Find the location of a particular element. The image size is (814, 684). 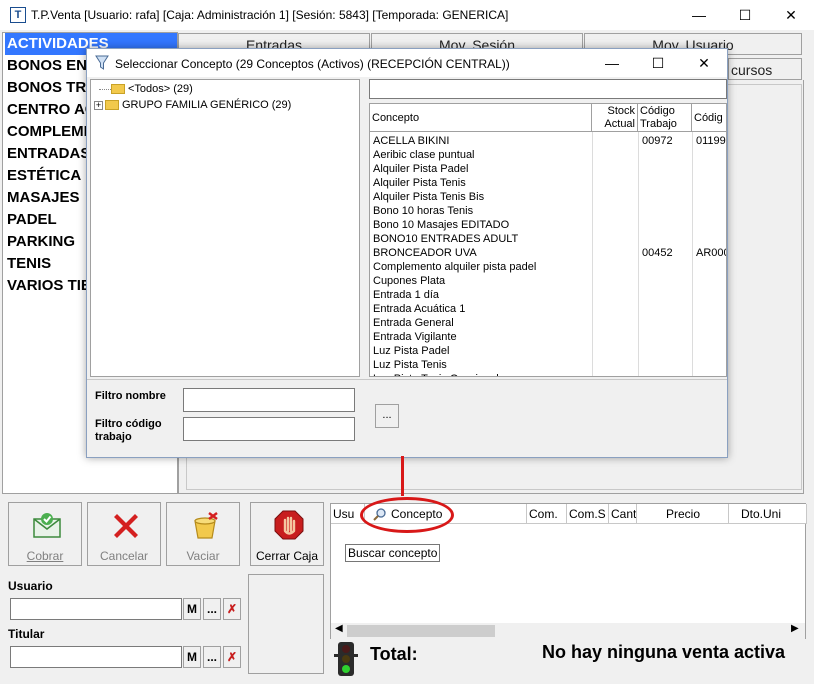

annotation-arrow is located at coordinates (402, 476).